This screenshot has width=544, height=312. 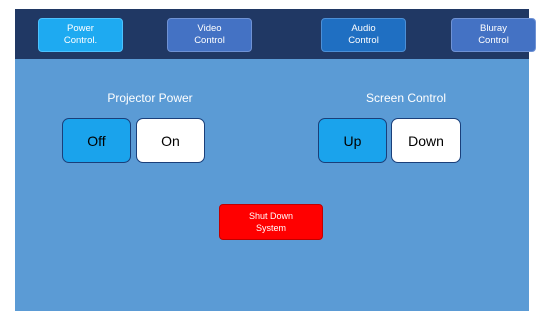 I want to click on projector-power-label: Projector Power, so click(x=150, y=98).